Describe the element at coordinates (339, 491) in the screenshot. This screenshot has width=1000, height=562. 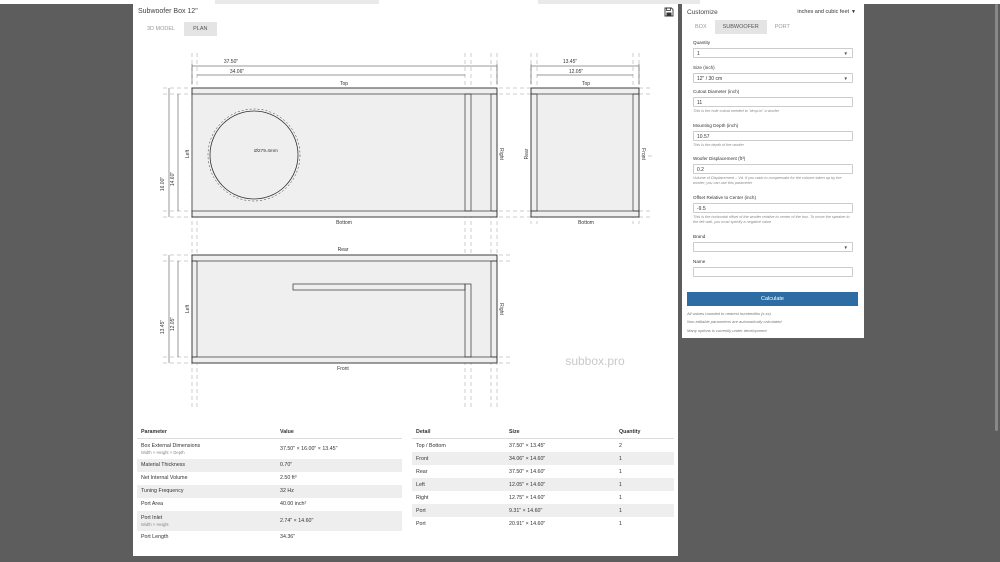
I see `param-value: 32 Hz` at that location.